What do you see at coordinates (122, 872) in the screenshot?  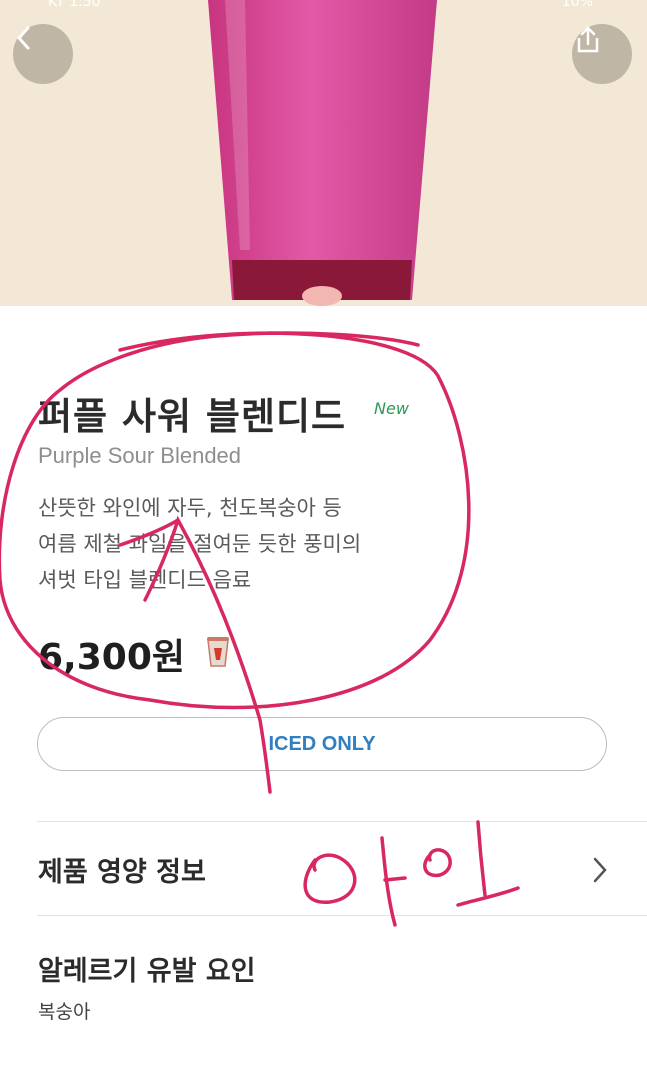 I see `nutrition-info-label: 제품 영양 정보` at bounding box center [122, 872].